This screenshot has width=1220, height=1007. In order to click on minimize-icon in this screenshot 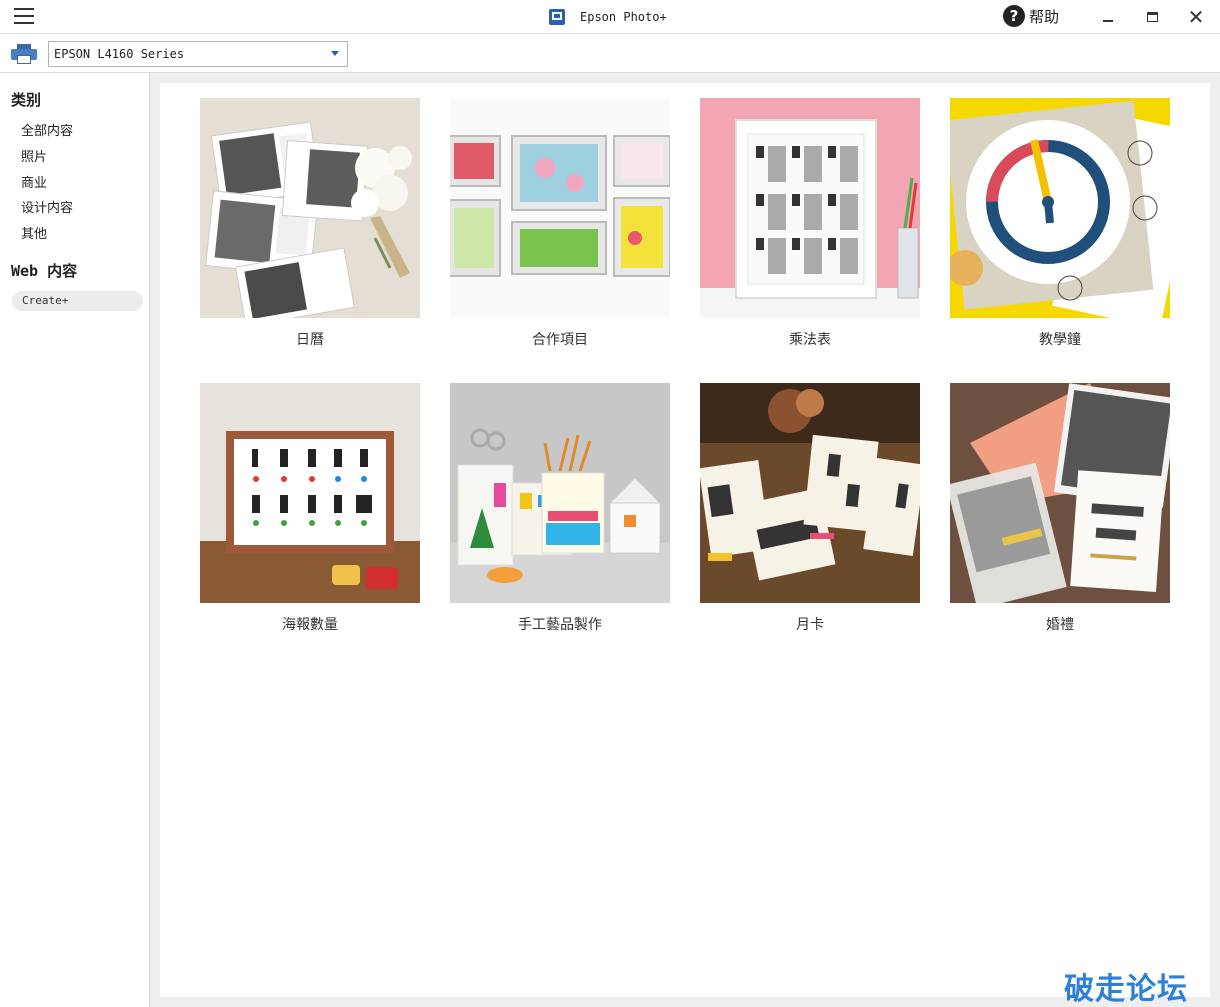, I will do `click(1108, 21)`.